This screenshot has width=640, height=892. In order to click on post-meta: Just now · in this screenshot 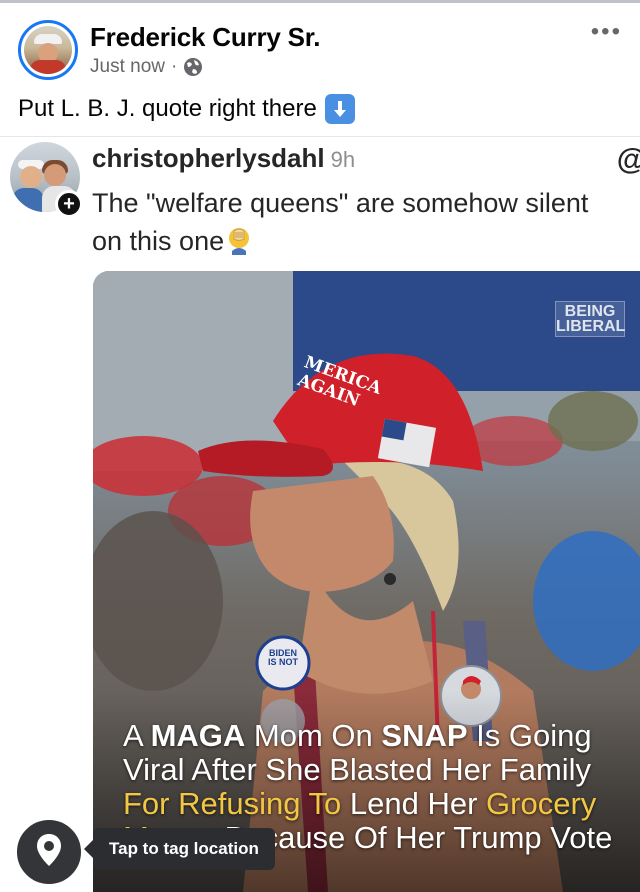, I will do `click(146, 67)`.